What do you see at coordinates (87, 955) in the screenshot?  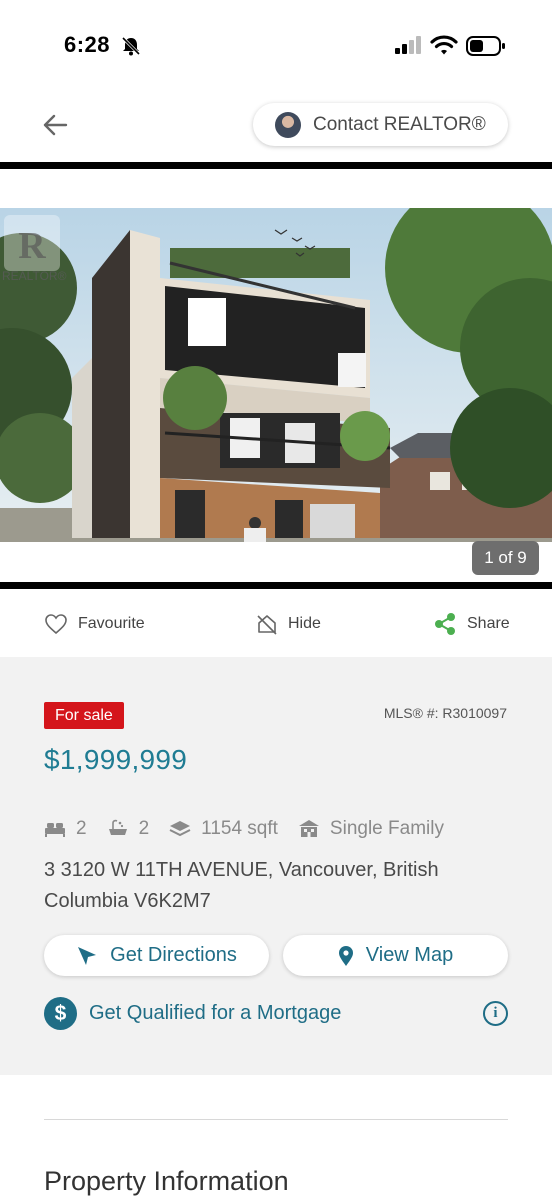 I see `navigation-arrow-icon` at bounding box center [87, 955].